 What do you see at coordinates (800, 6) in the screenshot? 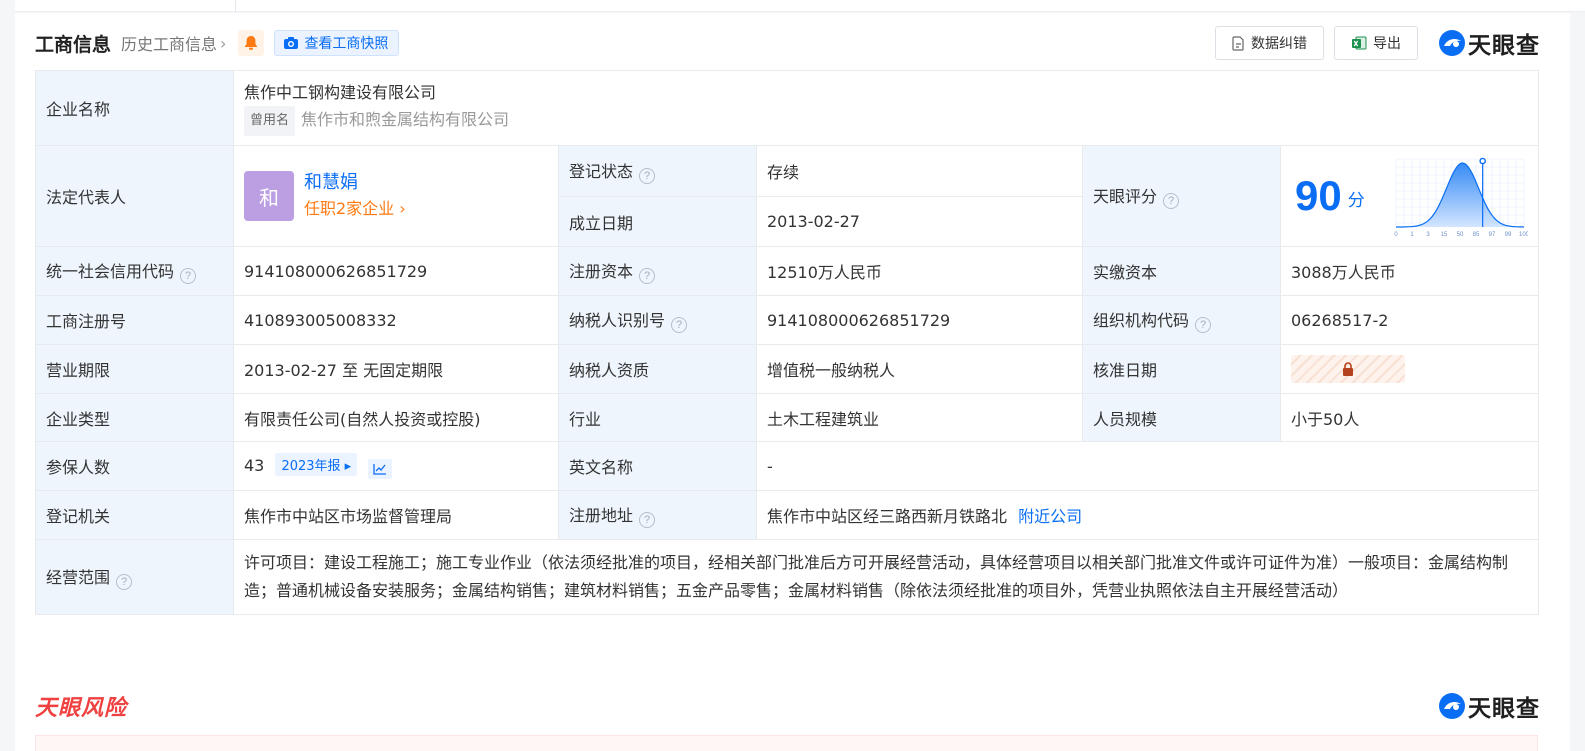
I see `top-tab-strip` at bounding box center [800, 6].